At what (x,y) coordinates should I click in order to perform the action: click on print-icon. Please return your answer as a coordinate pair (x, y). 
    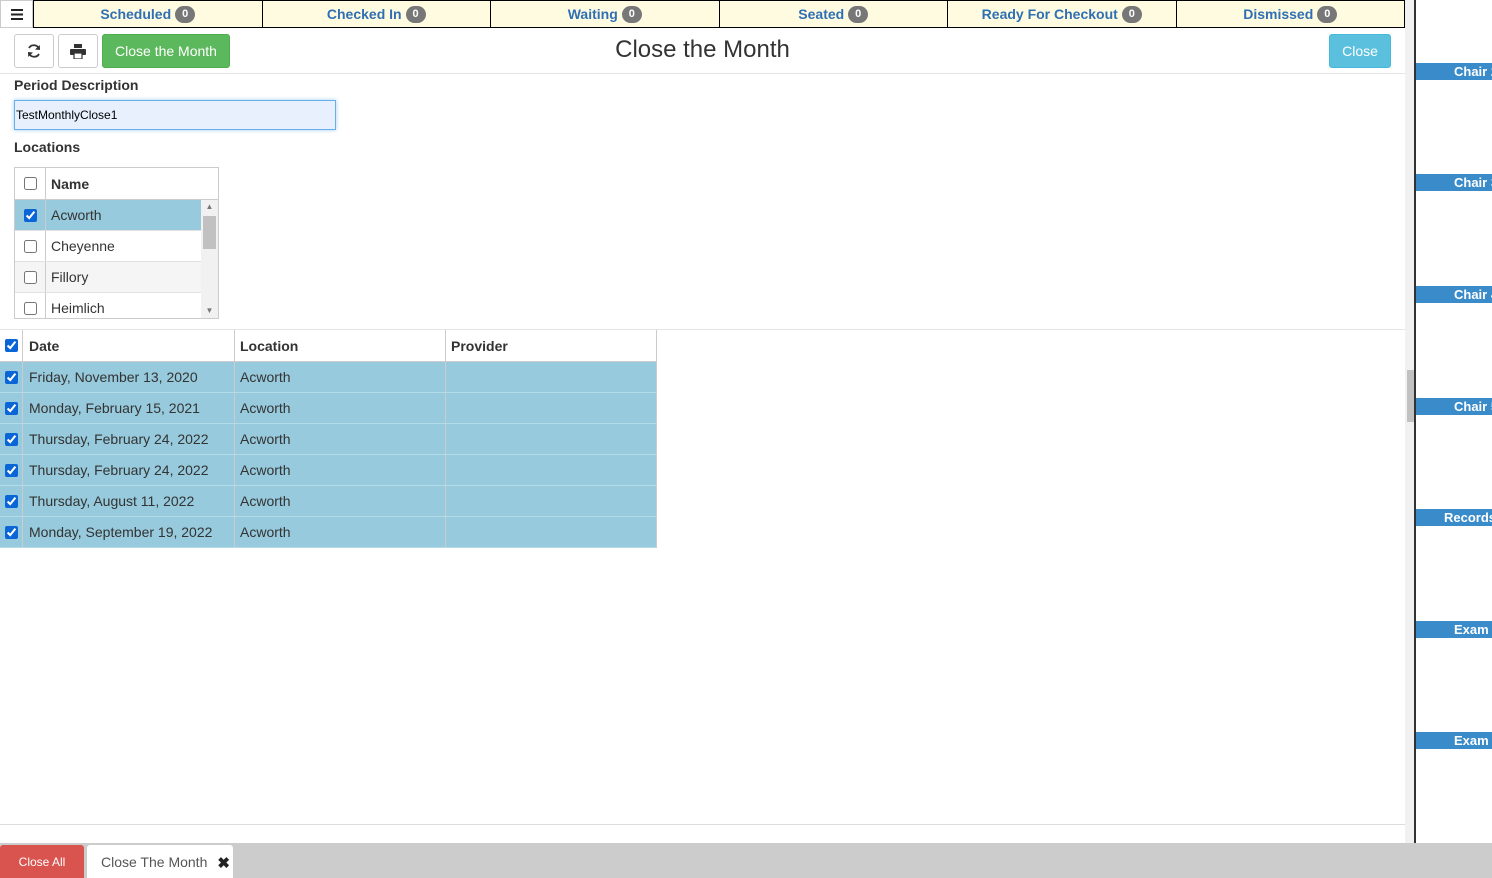
    Looking at the image, I should click on (78, 51).